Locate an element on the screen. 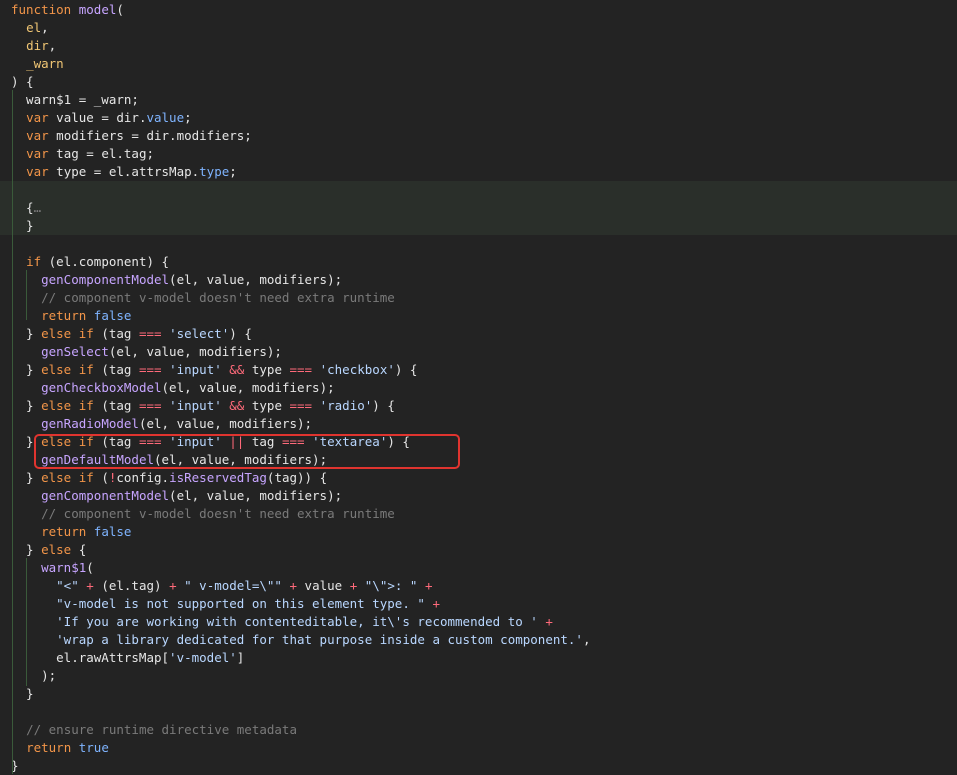 This screenshot has width=957, height=775. code-line: ); is located at coordinates (478, 676).